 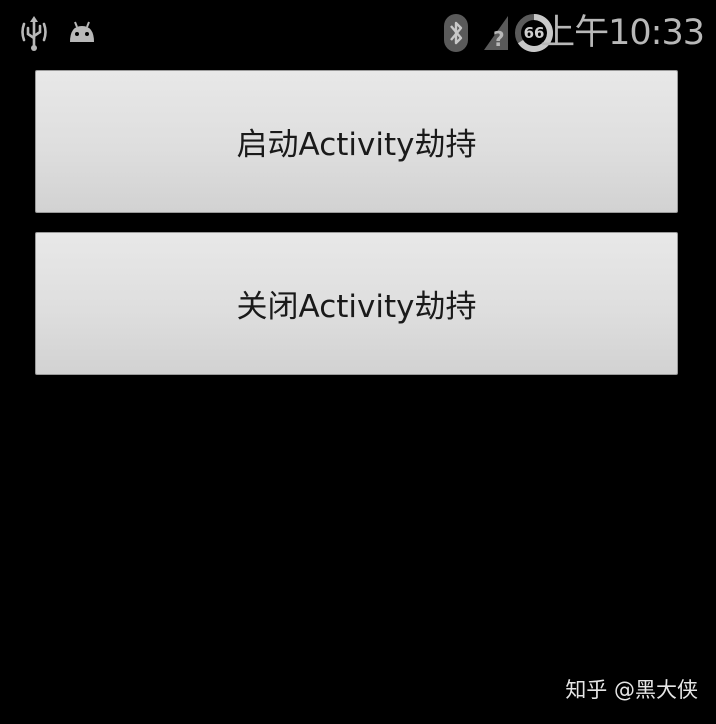 I want to click on zhihu-watermark: 知乎 @黑大侠, so click(x=631, y=690).